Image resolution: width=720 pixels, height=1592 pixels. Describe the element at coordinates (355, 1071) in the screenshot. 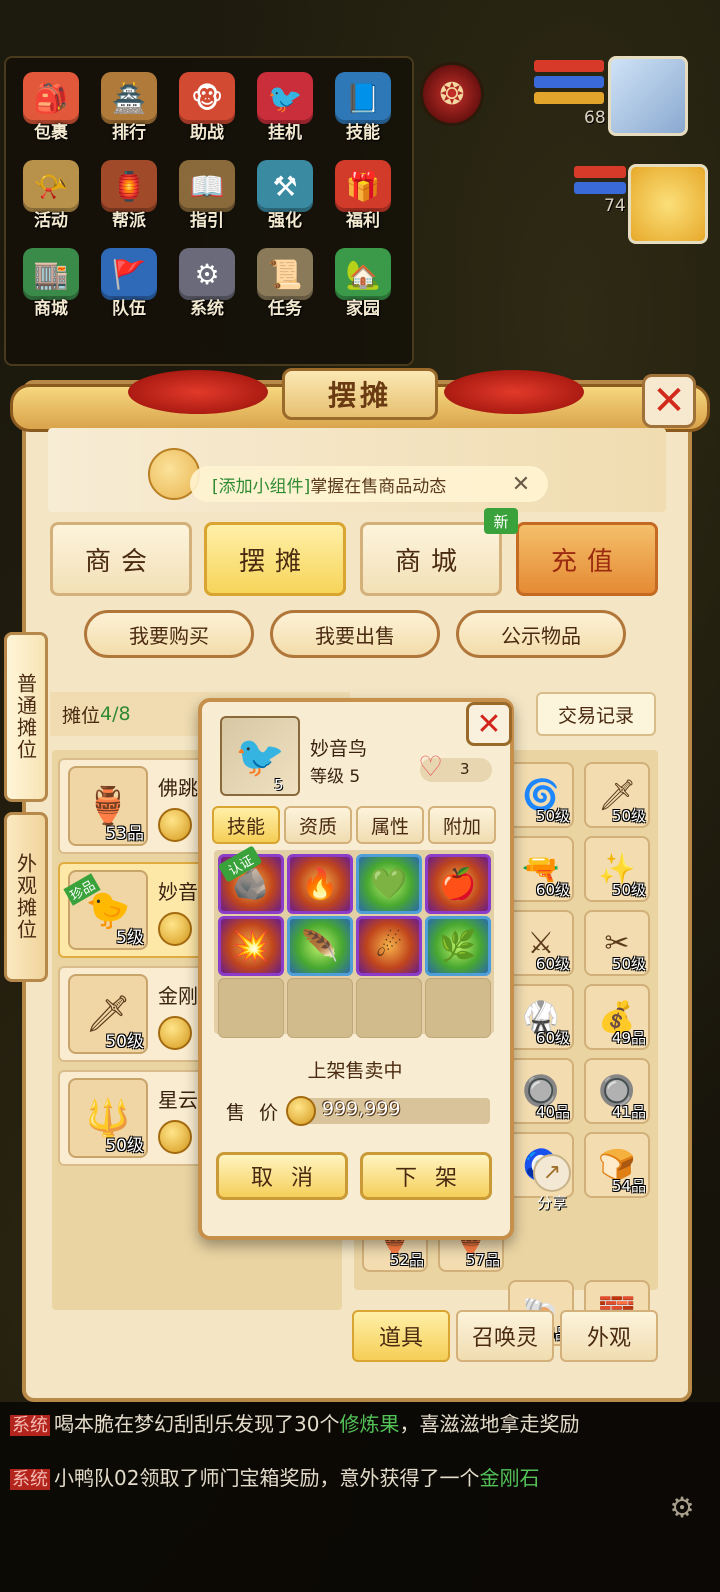

I see `on-sale-status: 上架售卖中` at that location.